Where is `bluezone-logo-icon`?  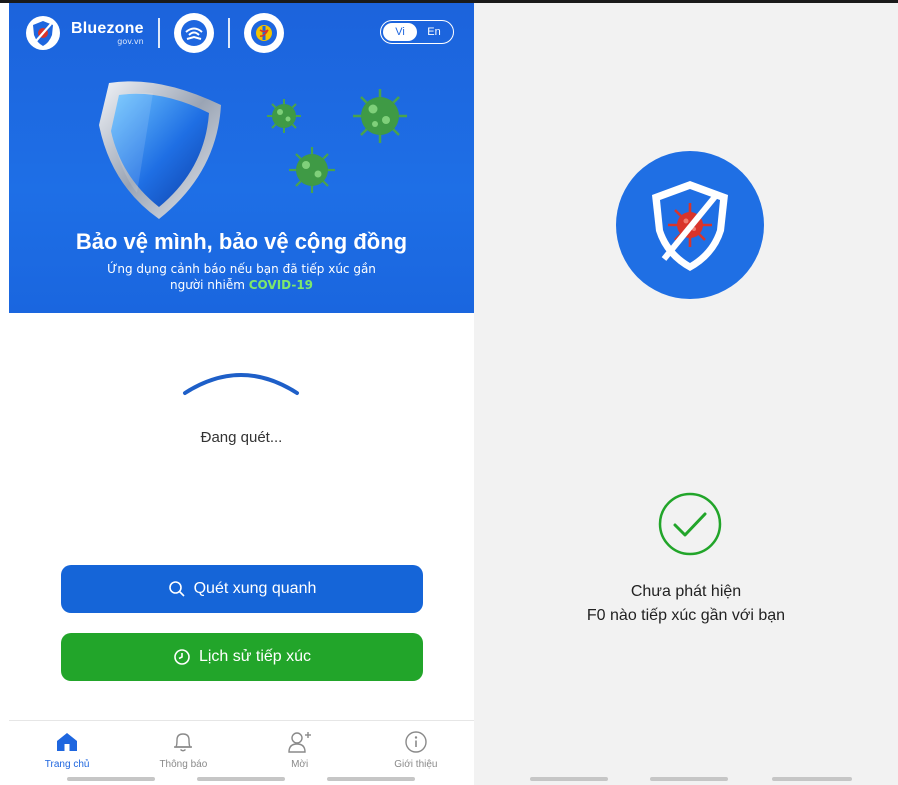
bluezone-logo-icon is located at coordinates (43, 33).